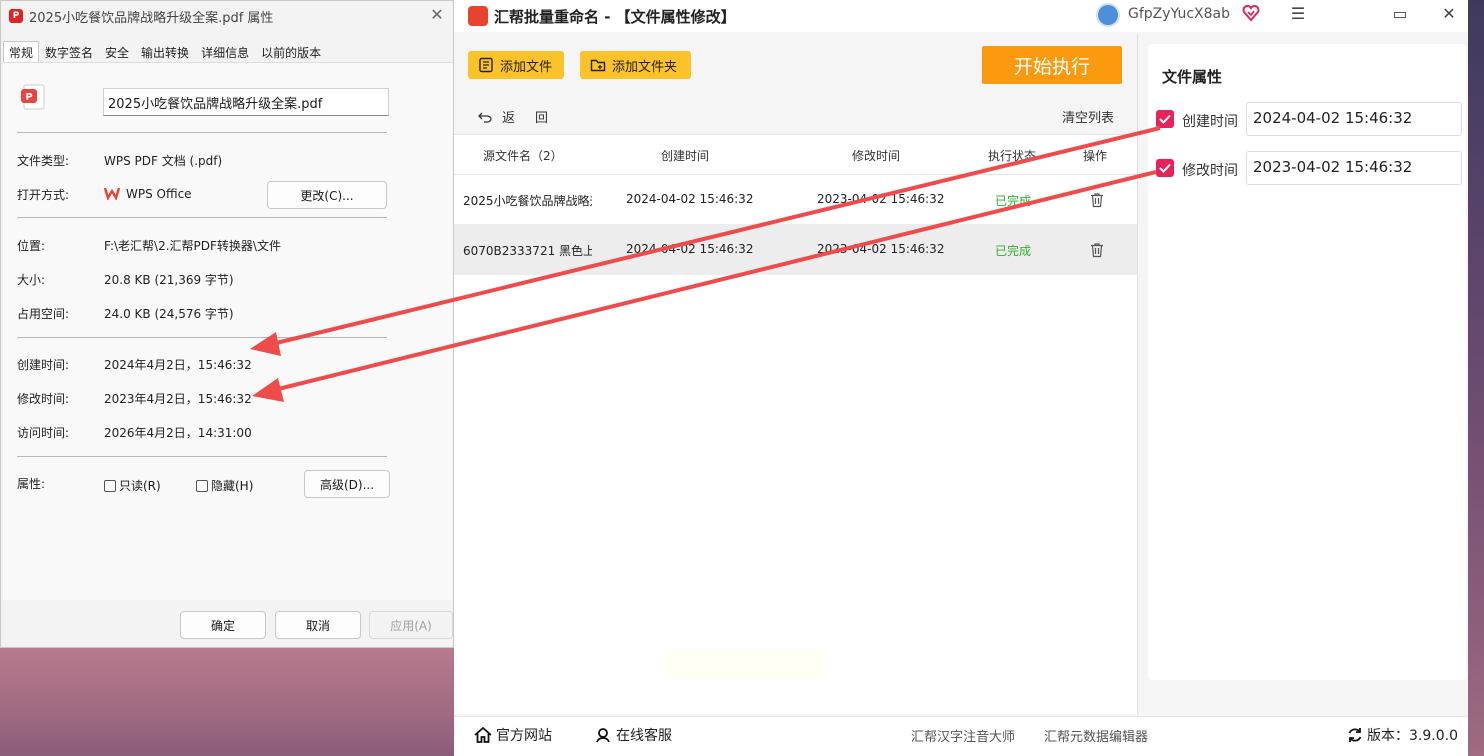 This screenshot has height=756, width=1484. I want to click on col-filename: 源文件名（2）, so click(523, 156).